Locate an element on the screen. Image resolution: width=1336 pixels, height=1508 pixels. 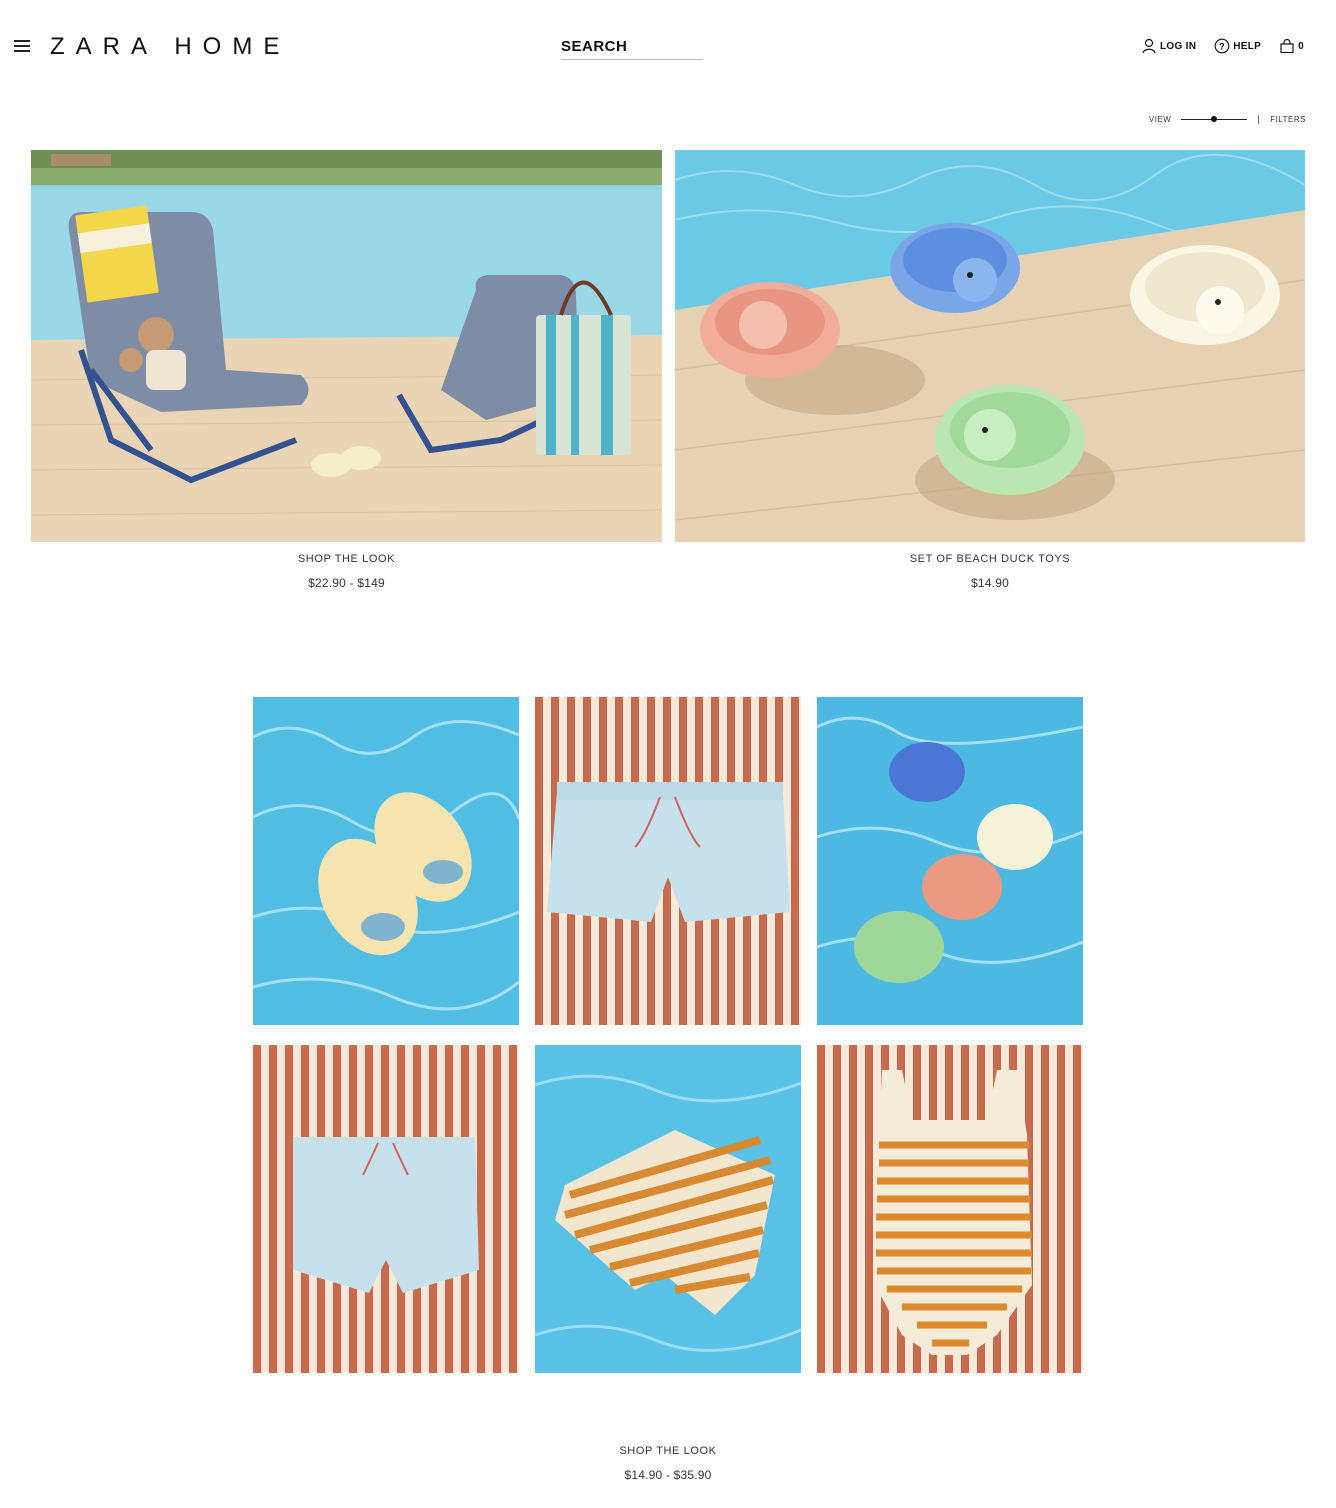
user-icon is located at coordinates (1149, 46).